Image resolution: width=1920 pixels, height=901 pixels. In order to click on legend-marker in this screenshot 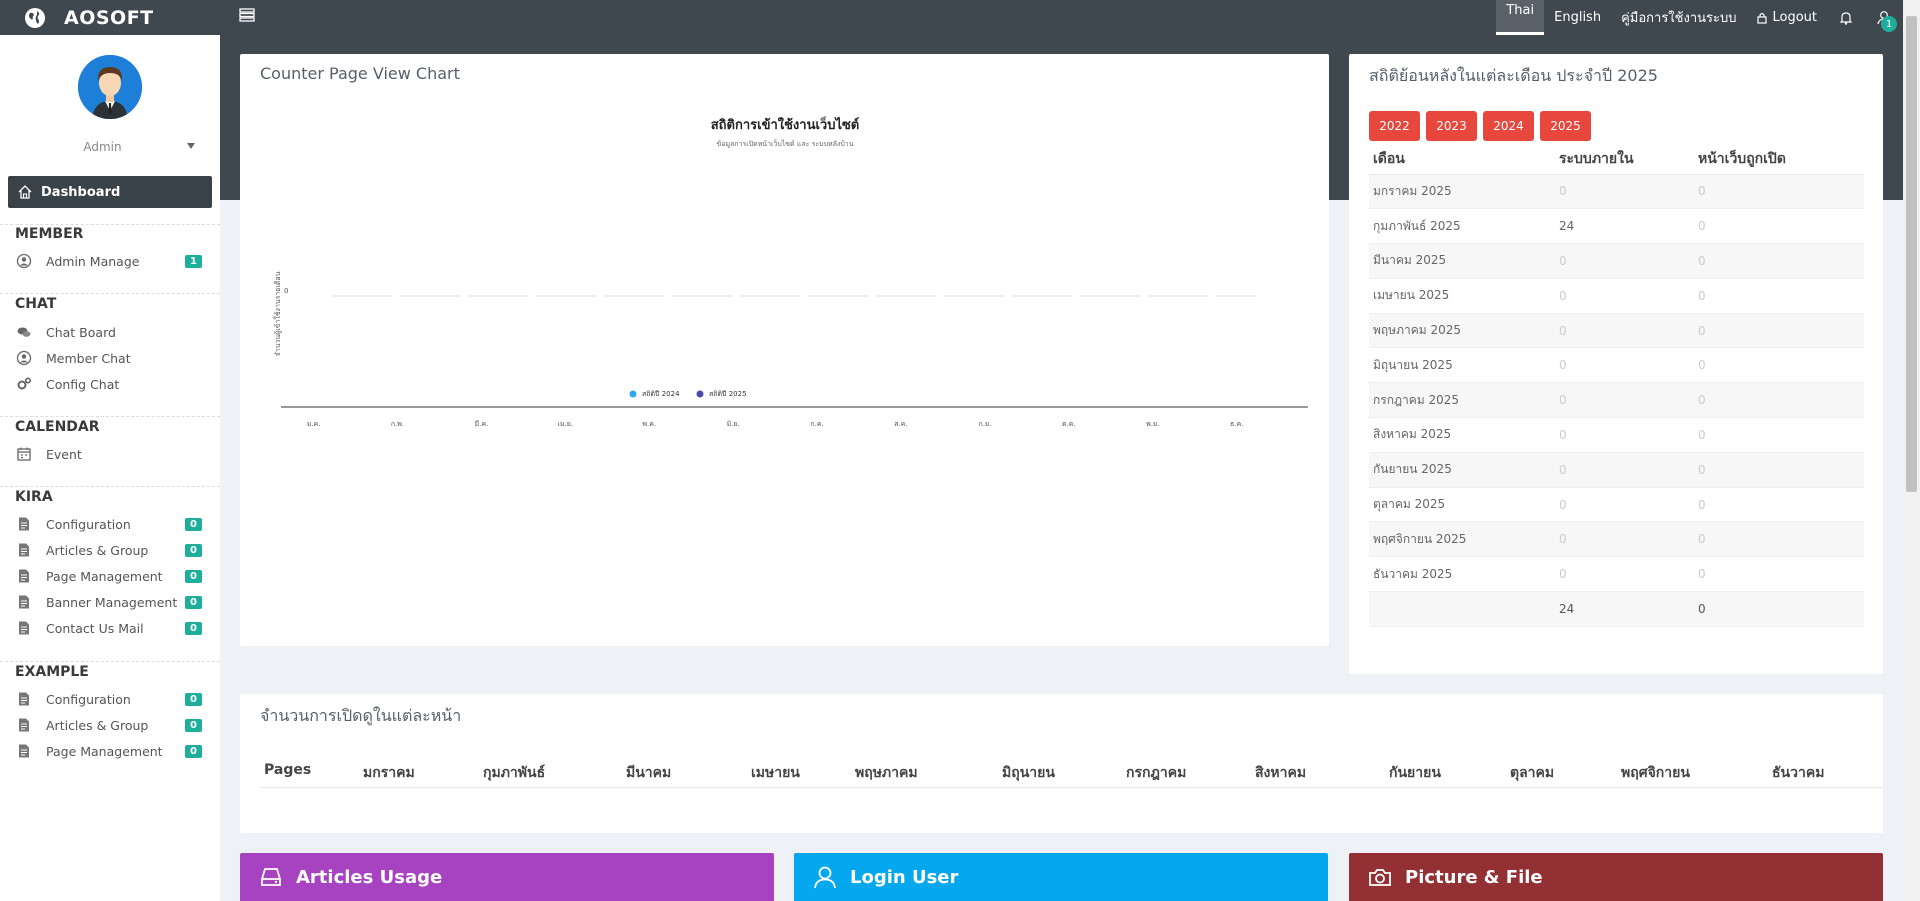, I will do `click(700, 394)`.